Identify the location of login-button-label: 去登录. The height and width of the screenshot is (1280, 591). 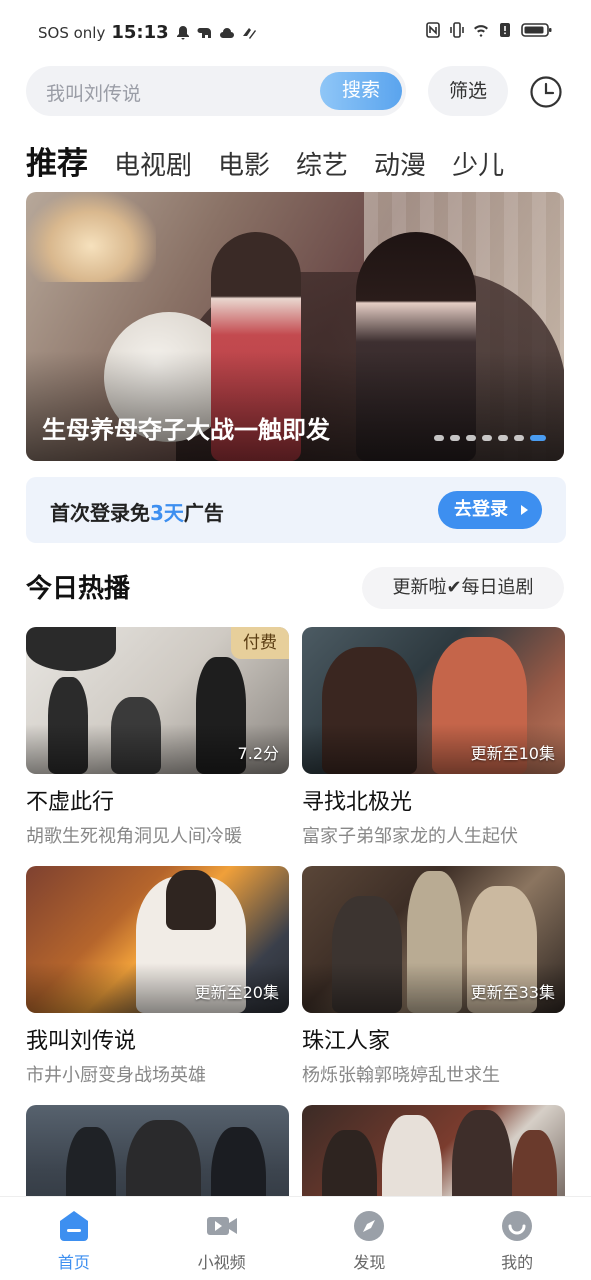
(481, 509).